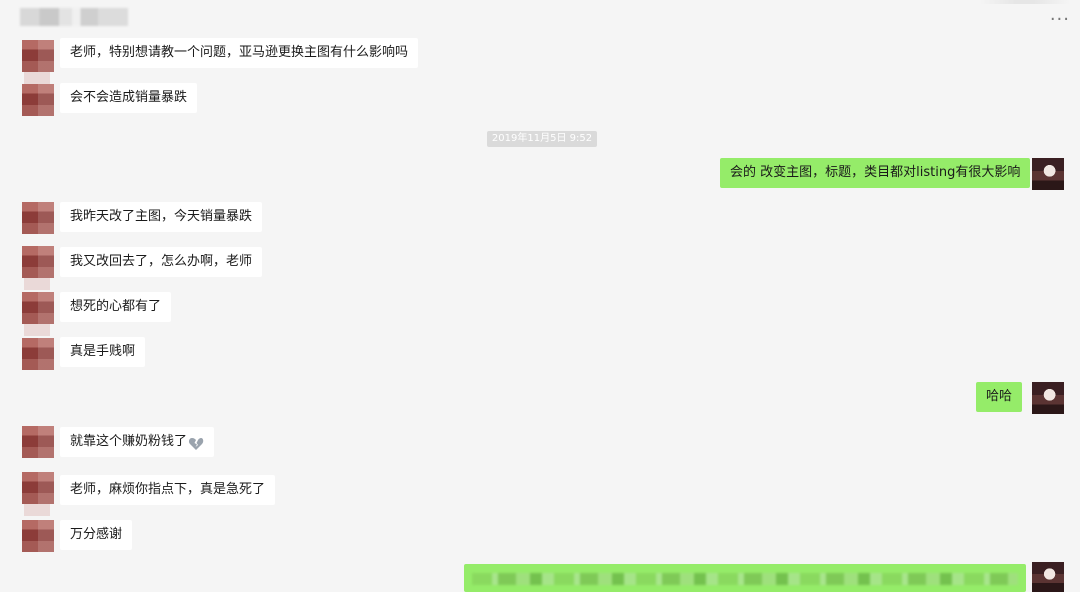 The width and height of the screenshot is (1080, 592). I want to click on timestamp-divider: 2019年11月5日 9:52, so click(542, 139).